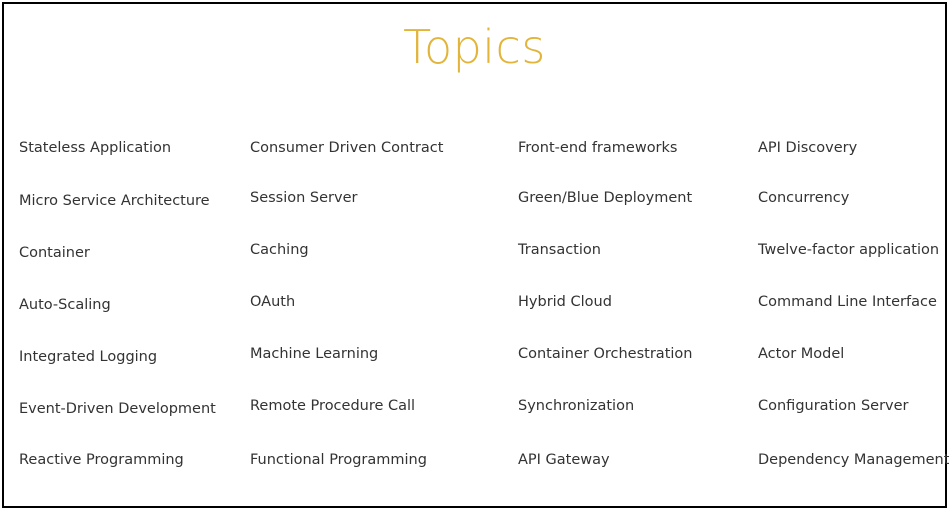 This screenshot has height=510, width=949. I want to click on topic-item: Configuration Server, so click(833, 406).